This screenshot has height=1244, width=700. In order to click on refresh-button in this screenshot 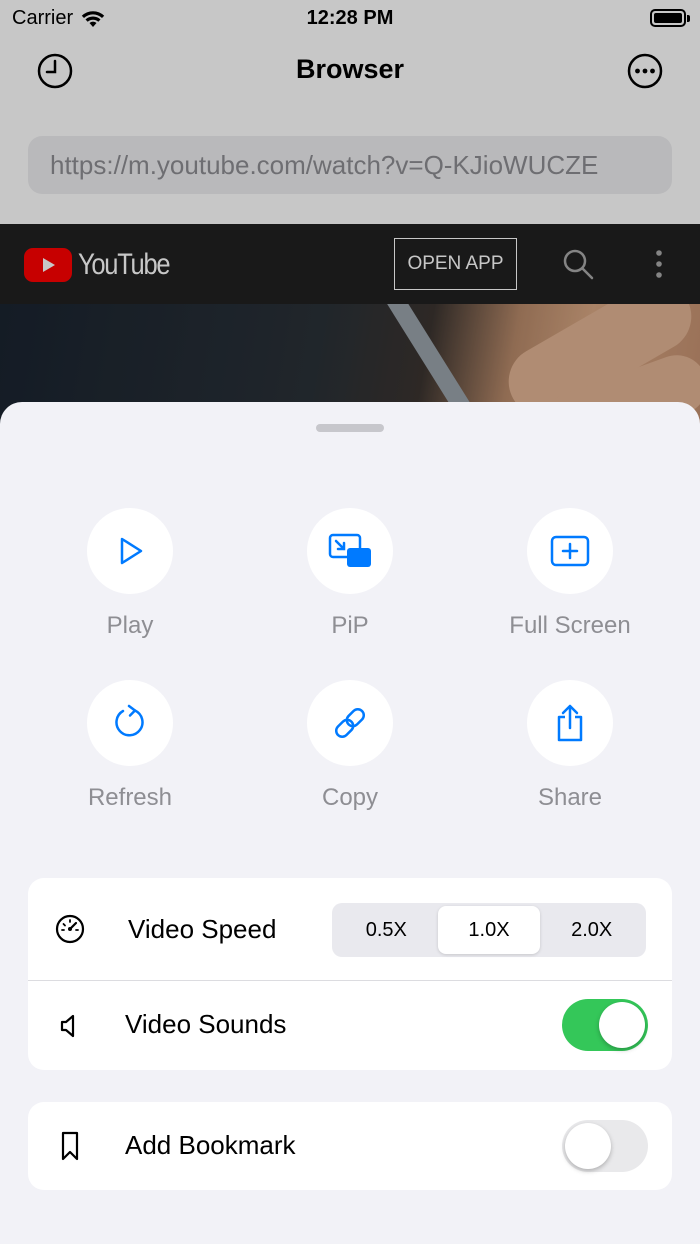, I will do `click(130, 723)`.